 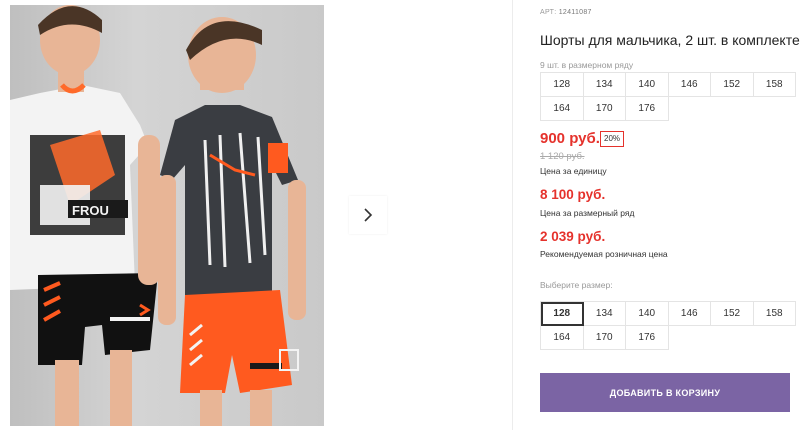 I want to click on chevron-right-icon, so click(x=368, y=215).